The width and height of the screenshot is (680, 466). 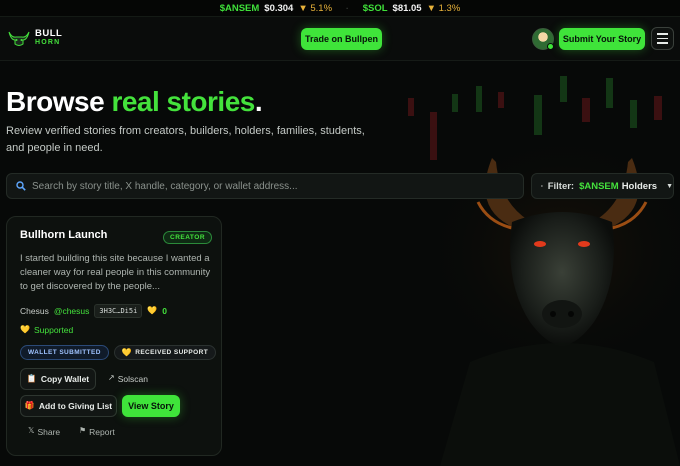 I want to click on ticker-price: $81.05, so click(x=407, y=8).